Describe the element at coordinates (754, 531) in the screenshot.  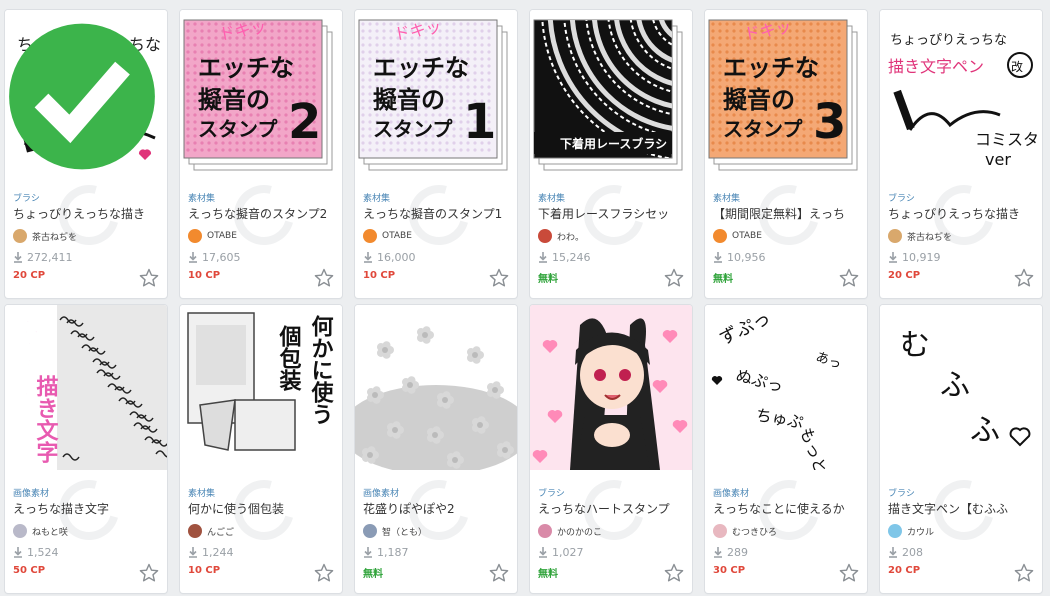
I see `author-name: むつきひろ` at that location.